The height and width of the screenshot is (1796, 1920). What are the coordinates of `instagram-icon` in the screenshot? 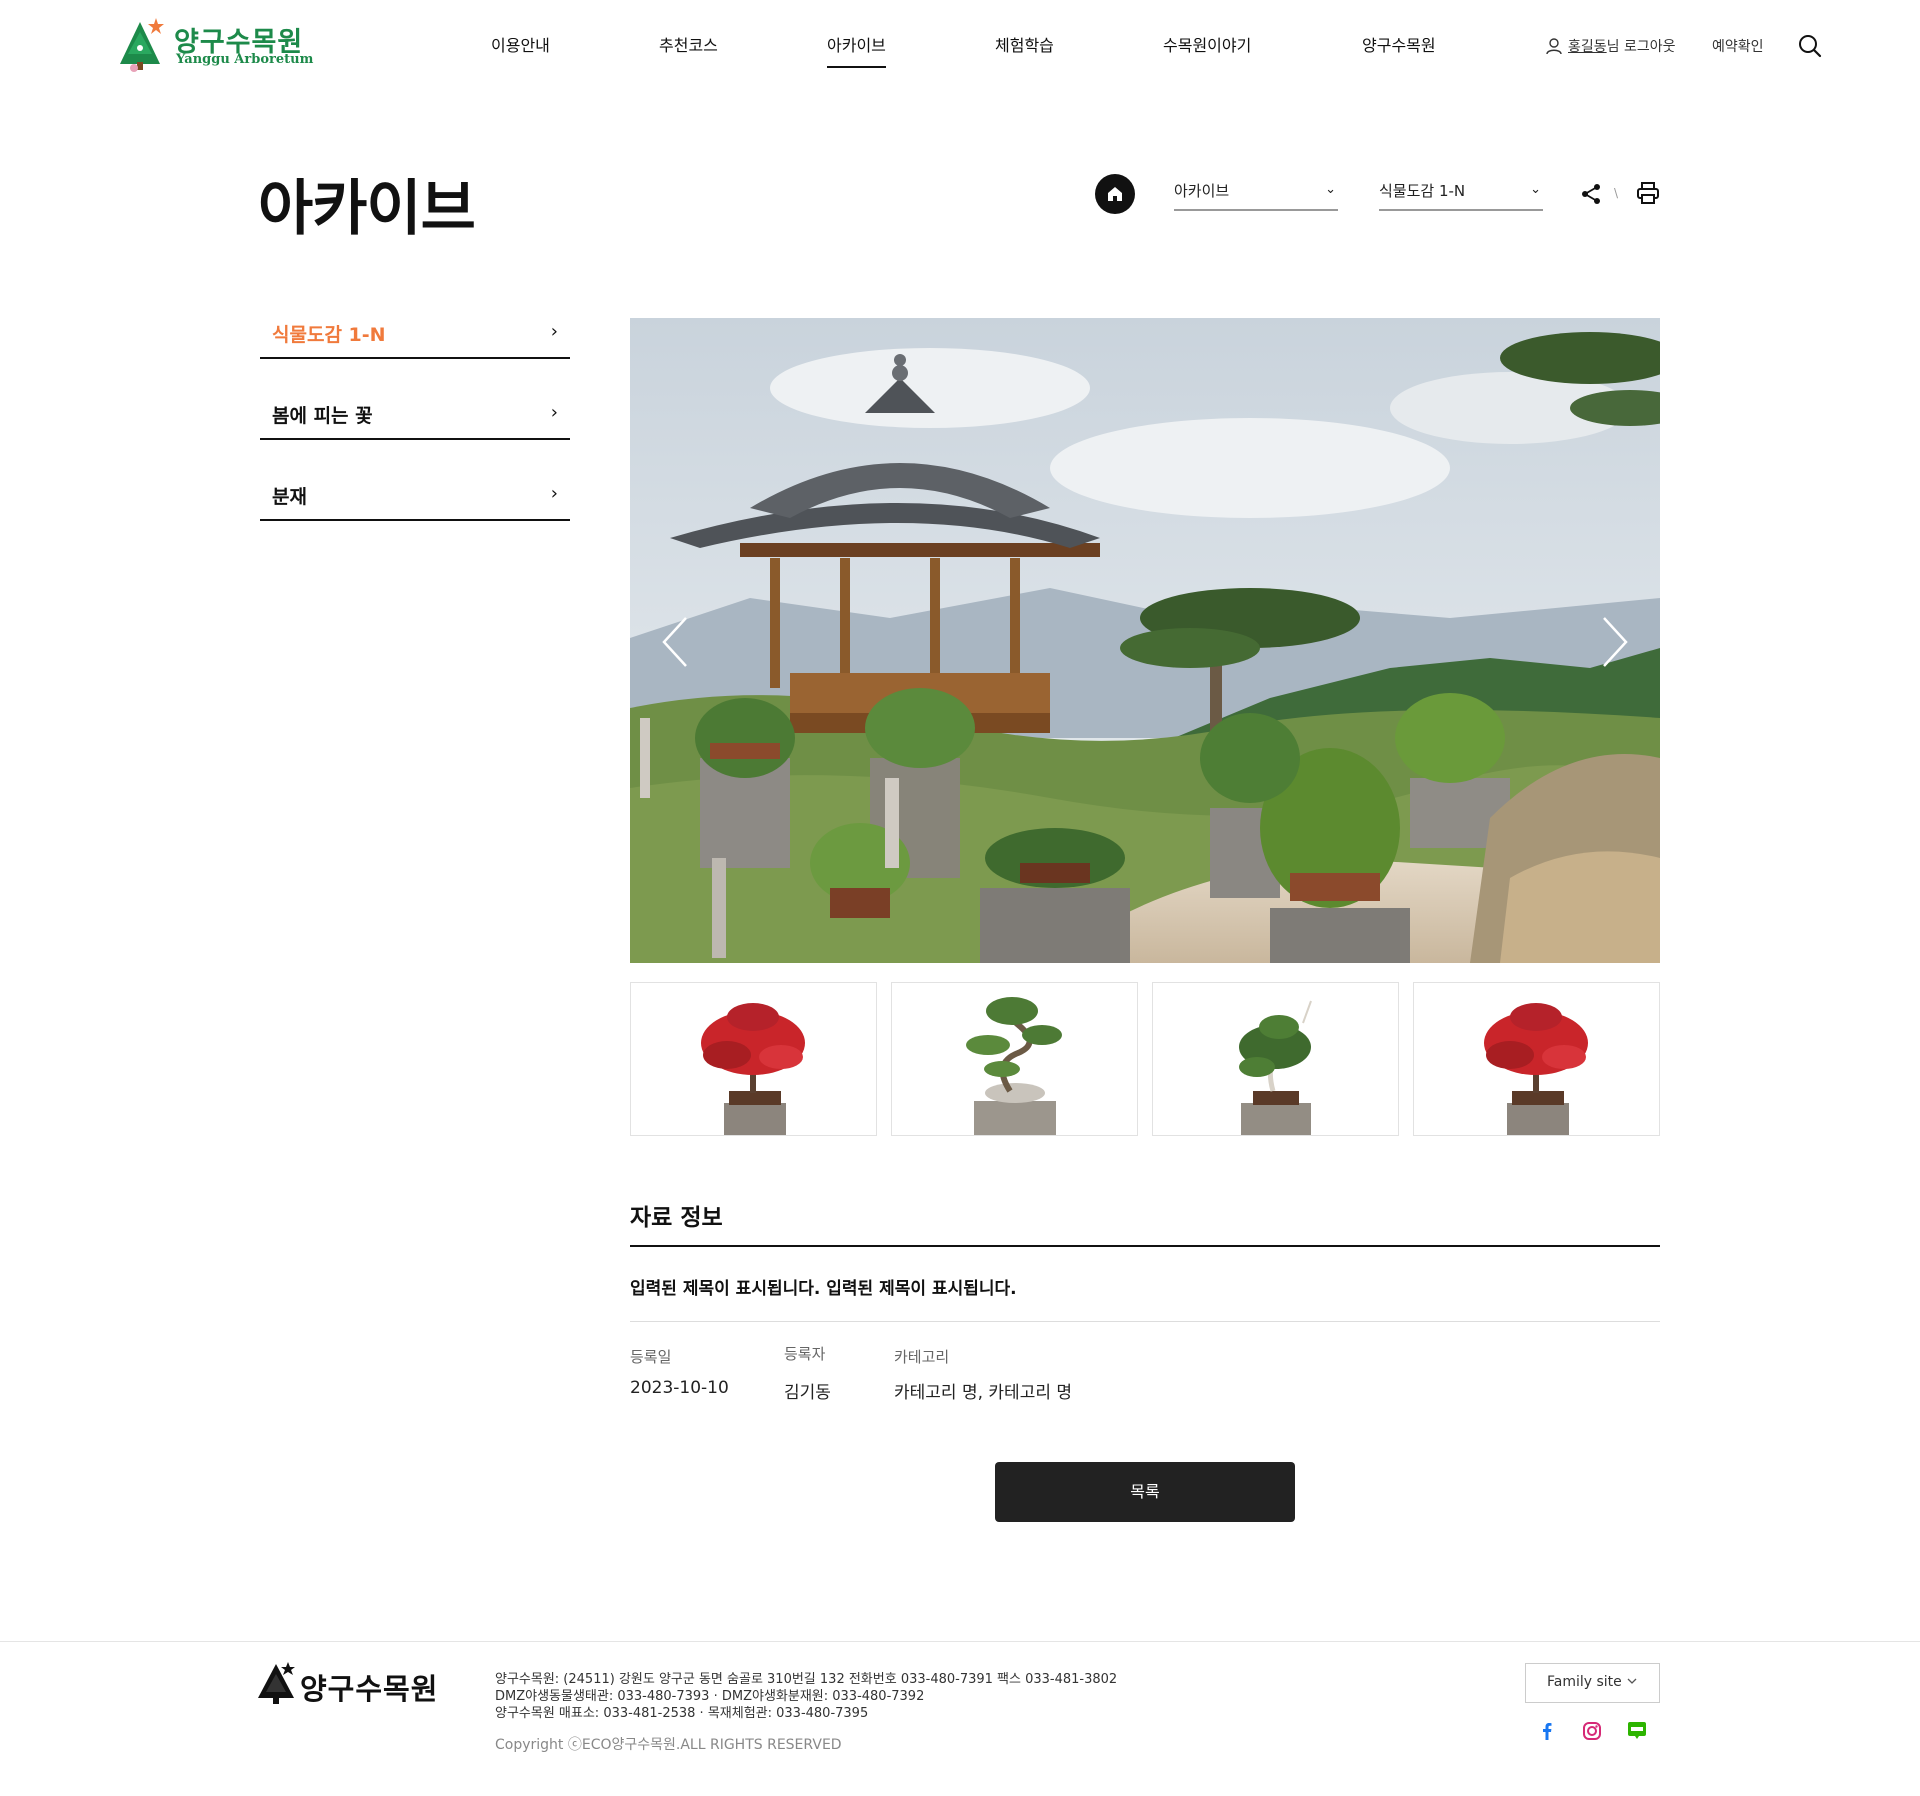 It's located at (1592, 1731).